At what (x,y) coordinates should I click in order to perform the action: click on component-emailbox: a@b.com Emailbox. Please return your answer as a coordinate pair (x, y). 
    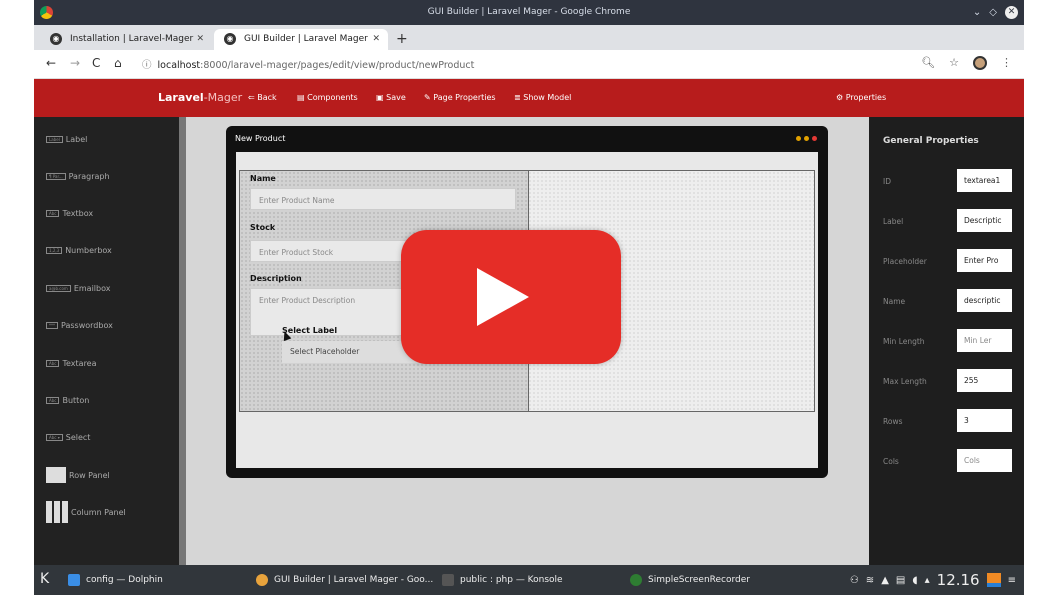
    Looking at the image, I should click on (78, 288).